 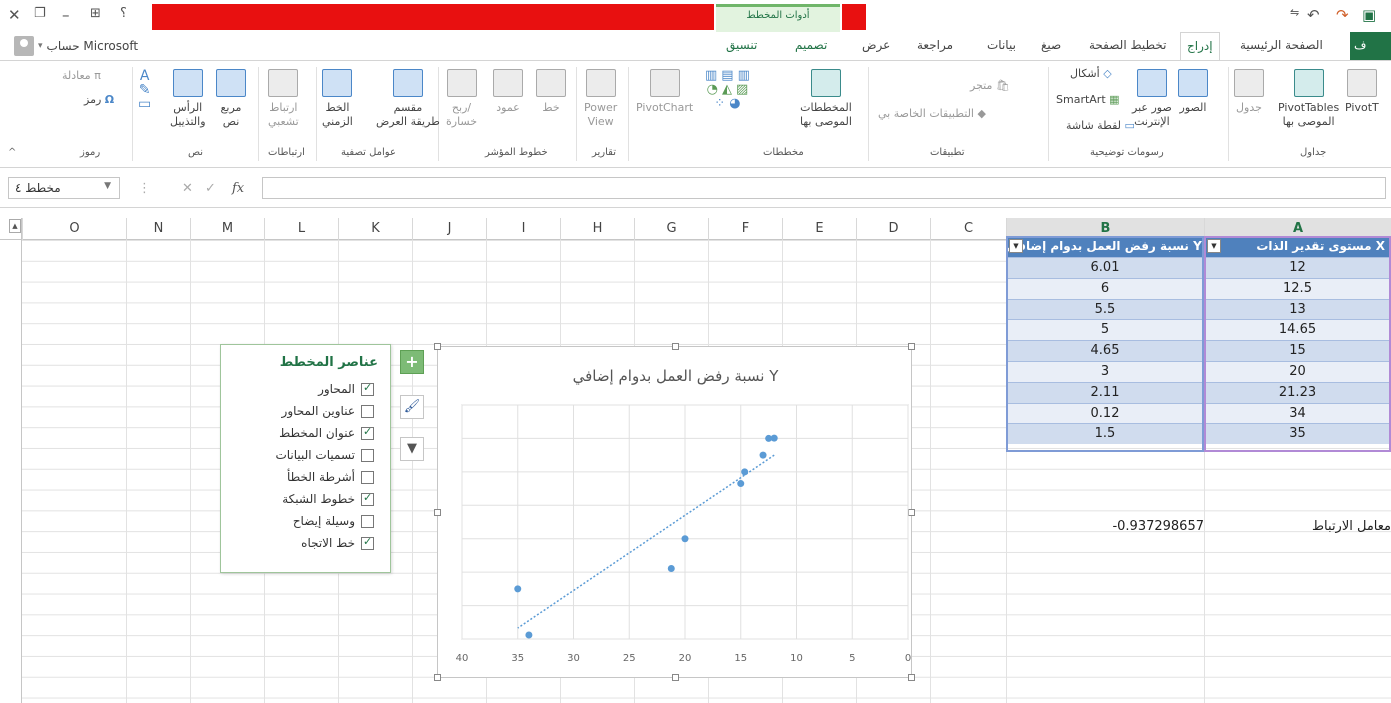 I want to click on cell-a: 21.23, so click(x=1297, y=392).